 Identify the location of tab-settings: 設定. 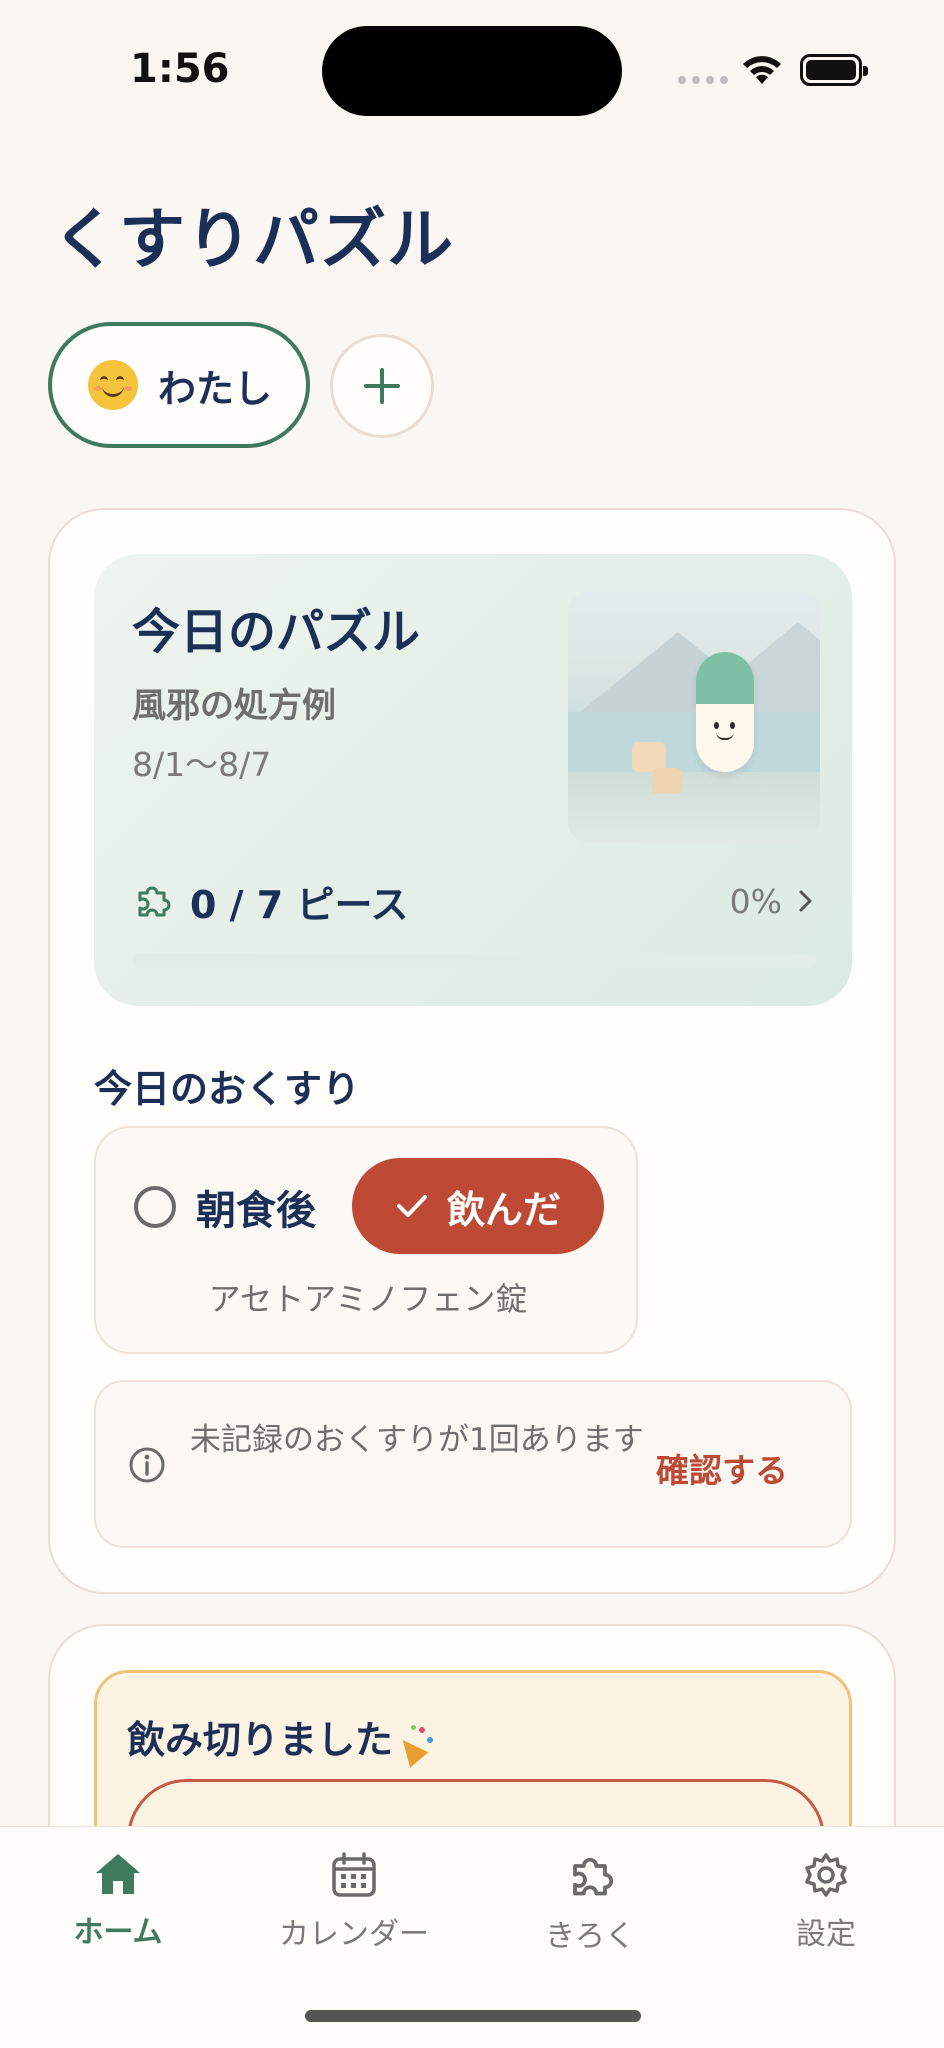
(826, 1911).